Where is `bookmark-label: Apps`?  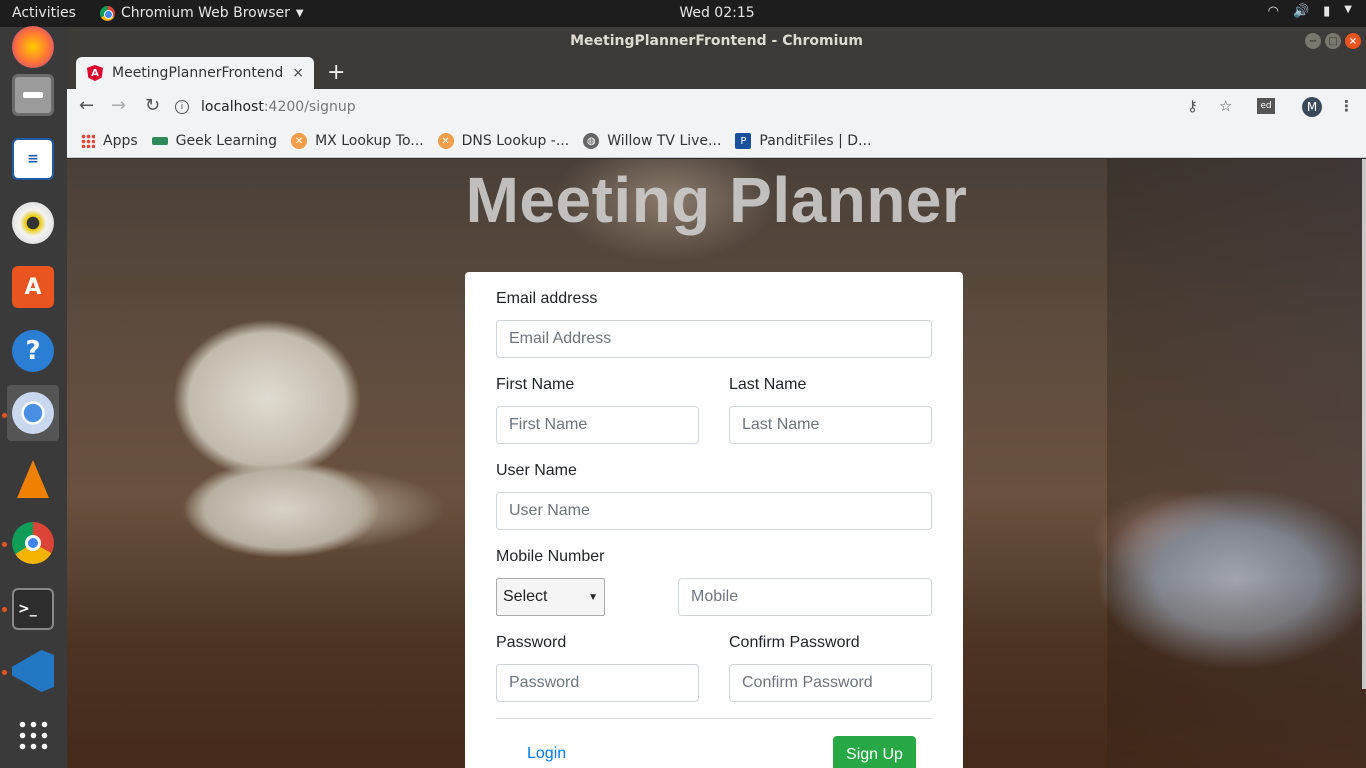
bookmark-label: Apps is located at coordinates (120, 141).